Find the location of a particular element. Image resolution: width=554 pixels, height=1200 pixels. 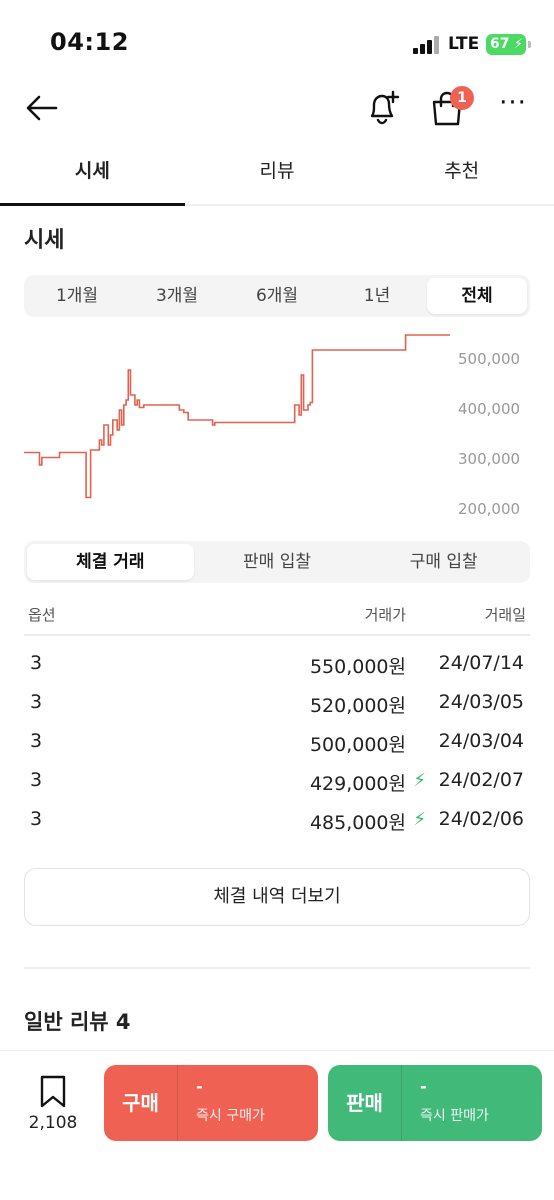

table-row: 3 500,000원 24/03/04 is located at coordinates (277, 744).